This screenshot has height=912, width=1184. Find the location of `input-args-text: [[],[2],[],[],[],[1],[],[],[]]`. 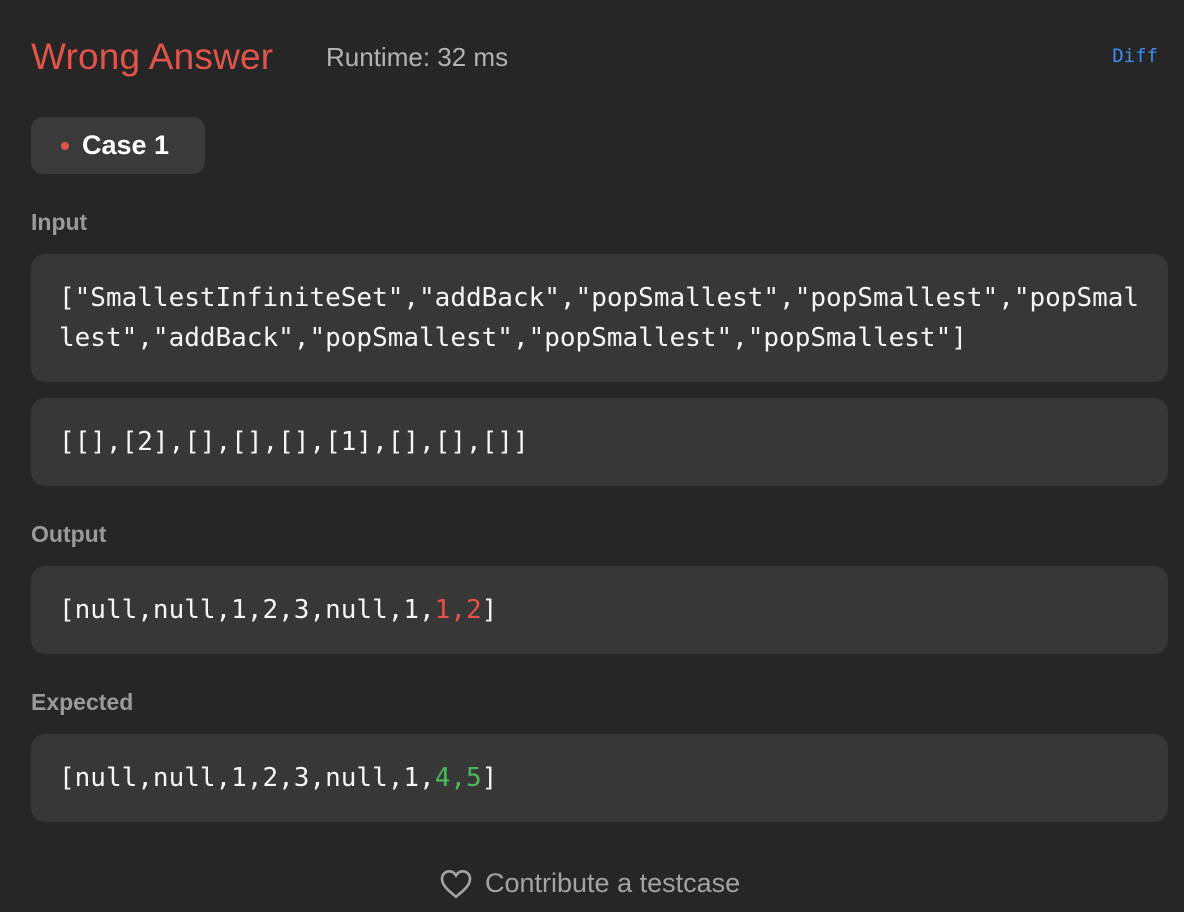

input-args-text: [[],[2],[],[],[],[1],[],[],[]] is located at coordinates (294, 442).